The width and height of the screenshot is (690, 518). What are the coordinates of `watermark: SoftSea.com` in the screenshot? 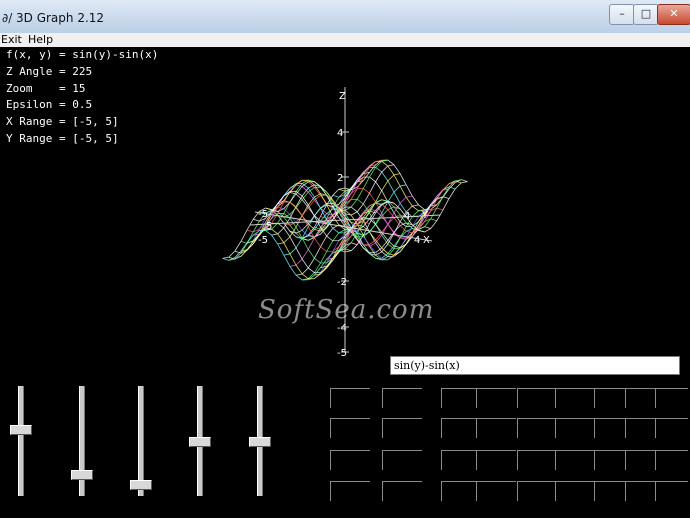 It's located at (346, 310).